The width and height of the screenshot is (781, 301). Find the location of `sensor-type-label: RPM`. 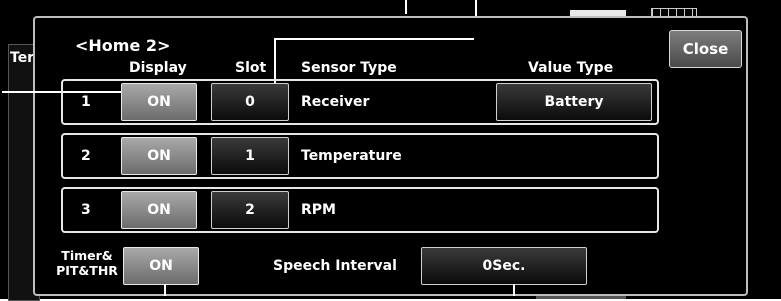

sensor-type-label: RPM is located at coordinates (318, 210).